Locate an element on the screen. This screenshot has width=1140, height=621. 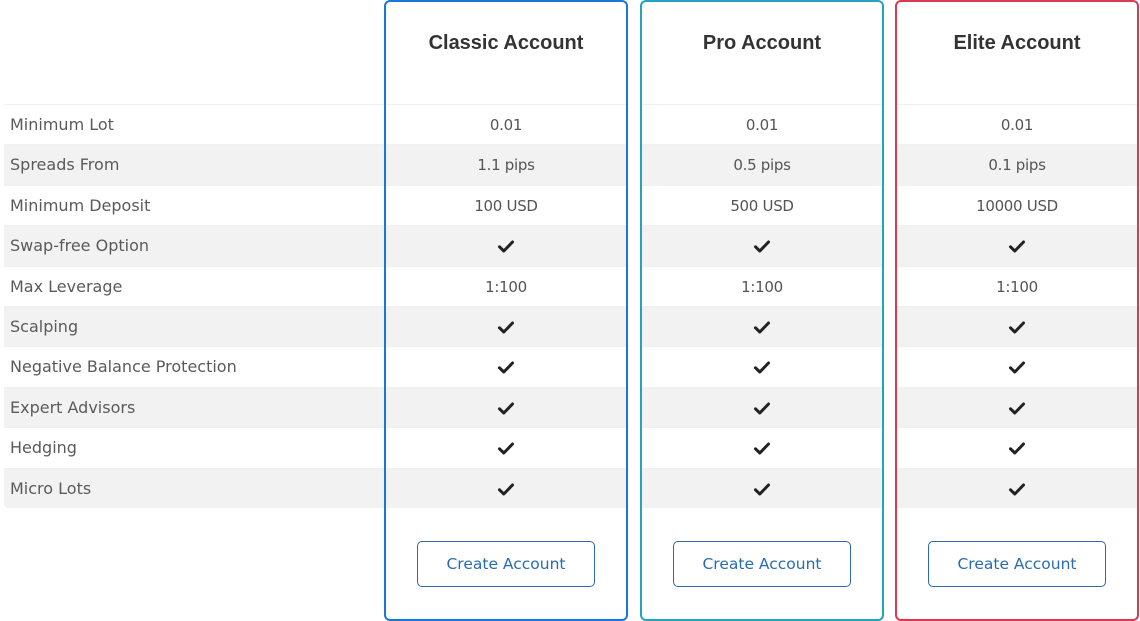
create-account-button-pro: Create Account is located at coordinates (762, 564).